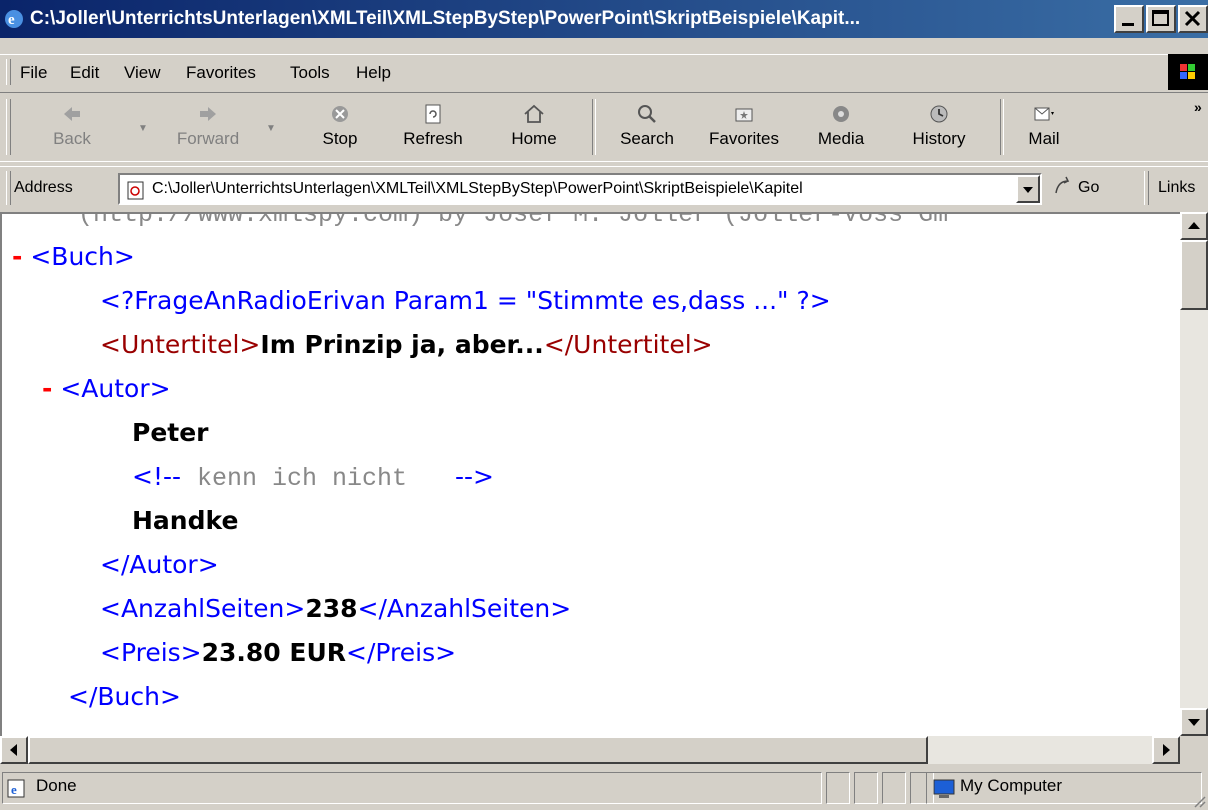 The image size is (1208, 810). What do you see at coordinates (84, 73) in the screenshot?
I see `menu-edit: Edit` at bounding box center [84, 73].